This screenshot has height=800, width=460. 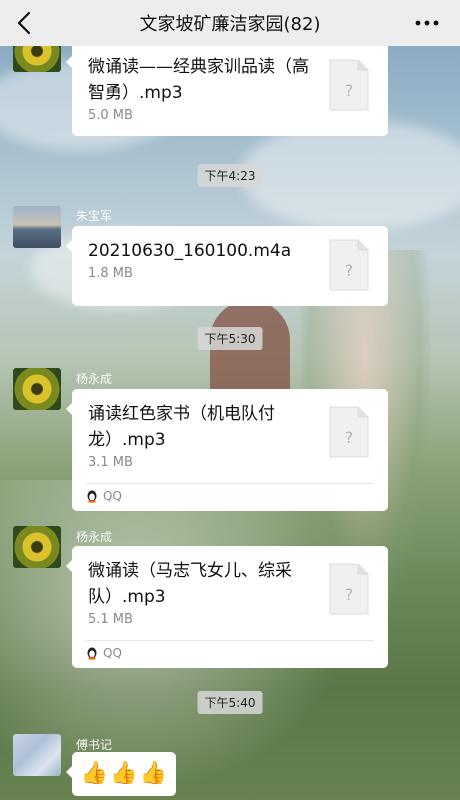 I want to click on file-message-bubble: 20210630_160100.m4a 1.8 MB ?, so click(x=227, y=266).